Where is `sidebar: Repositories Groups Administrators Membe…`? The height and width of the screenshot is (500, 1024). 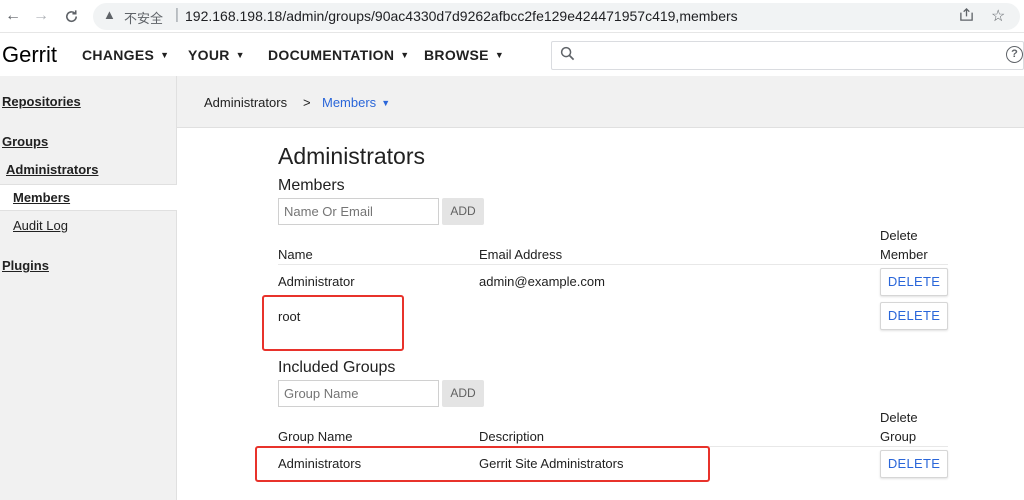
sidebar: Repositories Groups Administrators Membe… is located at coordinates (88, 288).